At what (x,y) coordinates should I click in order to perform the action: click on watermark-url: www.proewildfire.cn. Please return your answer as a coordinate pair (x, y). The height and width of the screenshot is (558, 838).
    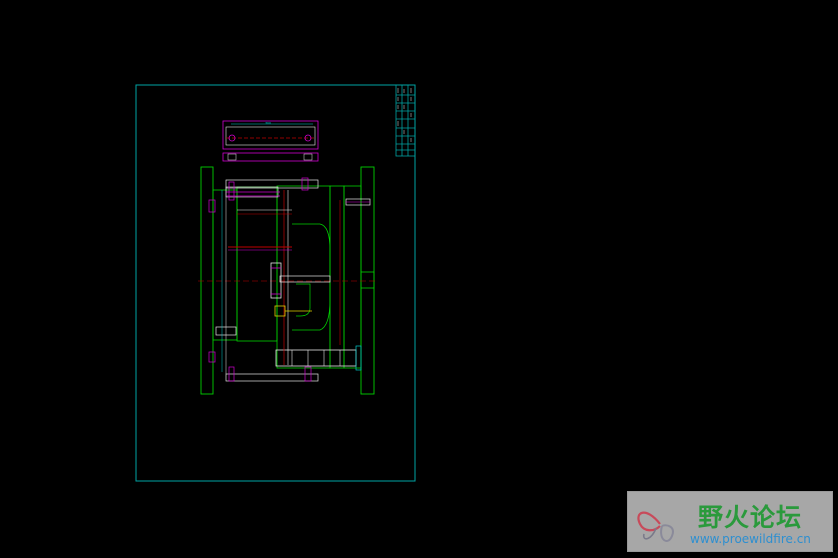
    Looking at the image, I should click on (750, 539).